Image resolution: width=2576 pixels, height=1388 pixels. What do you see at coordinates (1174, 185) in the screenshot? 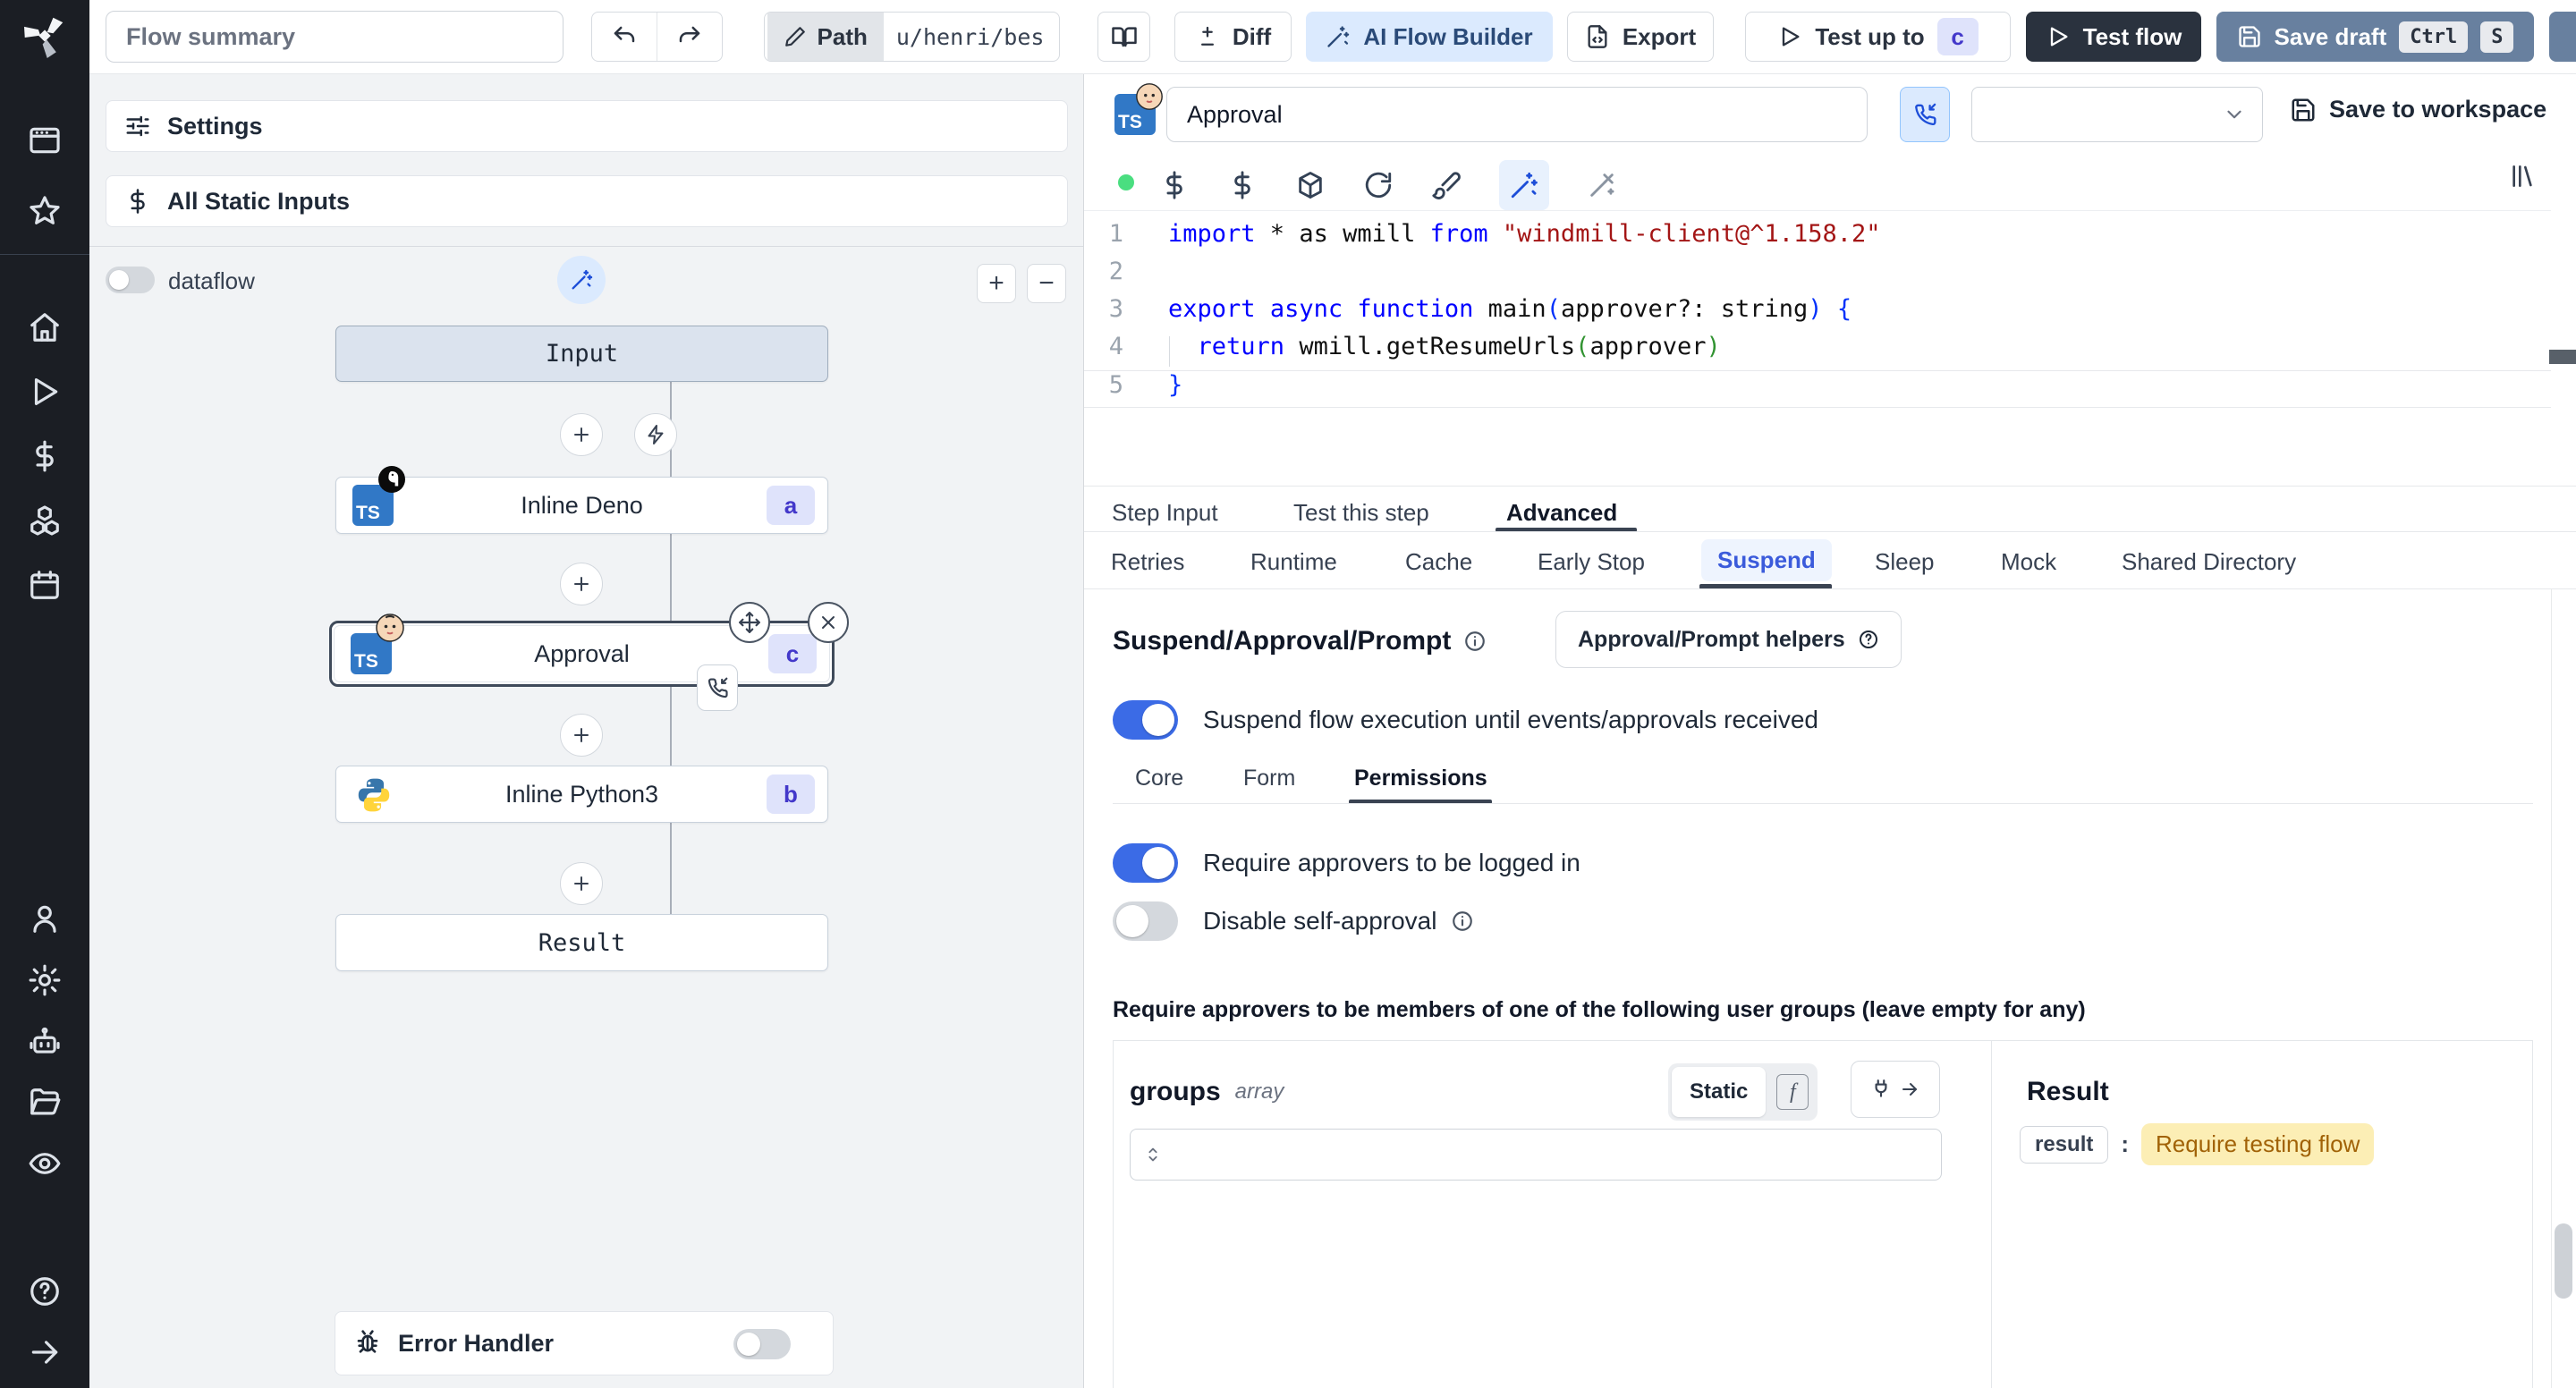
I see `variables-icon` at bounding box center [1174, 185].